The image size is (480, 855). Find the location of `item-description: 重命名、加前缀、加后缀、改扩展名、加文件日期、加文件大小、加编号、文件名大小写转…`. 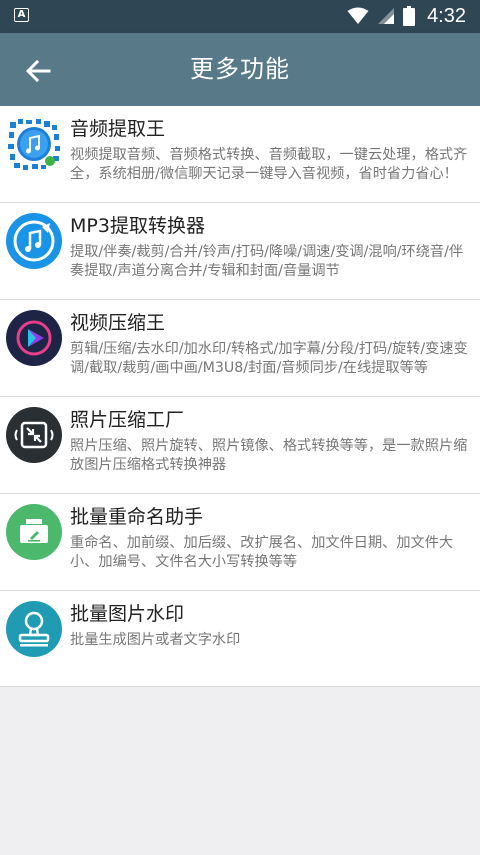

item-description: 重命名、加前缀、加后缀、改扩展名、加文件日期、加文件大小、加编号、文件名大小写转… is located at coordinates (262, 552).